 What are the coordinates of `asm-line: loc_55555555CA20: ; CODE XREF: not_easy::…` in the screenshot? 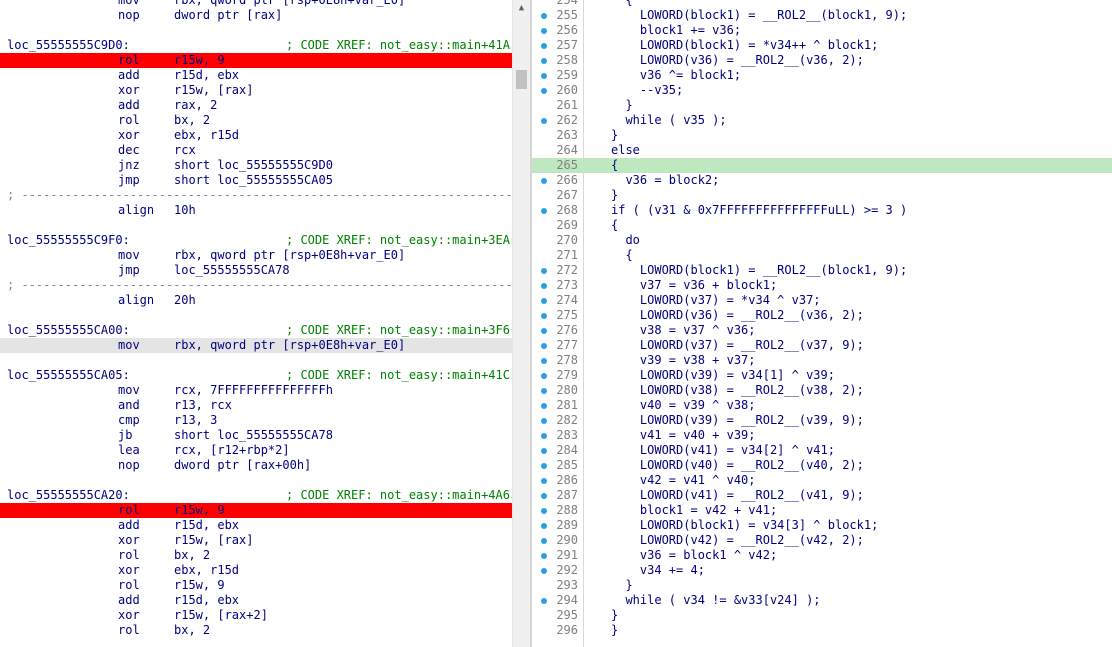 It's located at (256, 495).